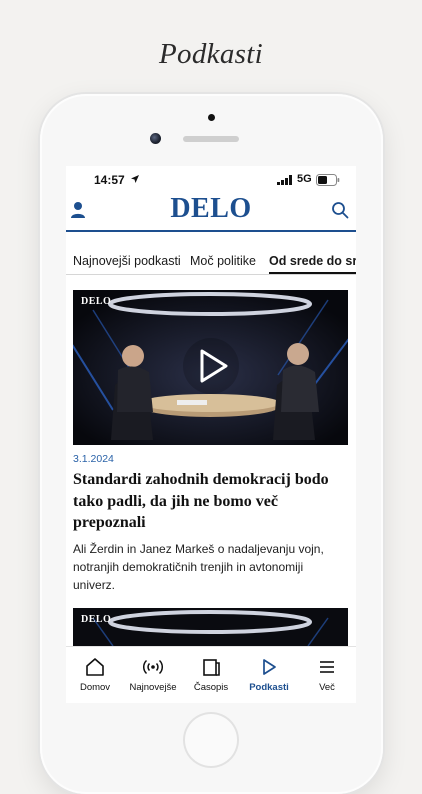 The height and width of the screenshot is (794, 422). I want to click on active-tab-indicator, so click(312, 273).